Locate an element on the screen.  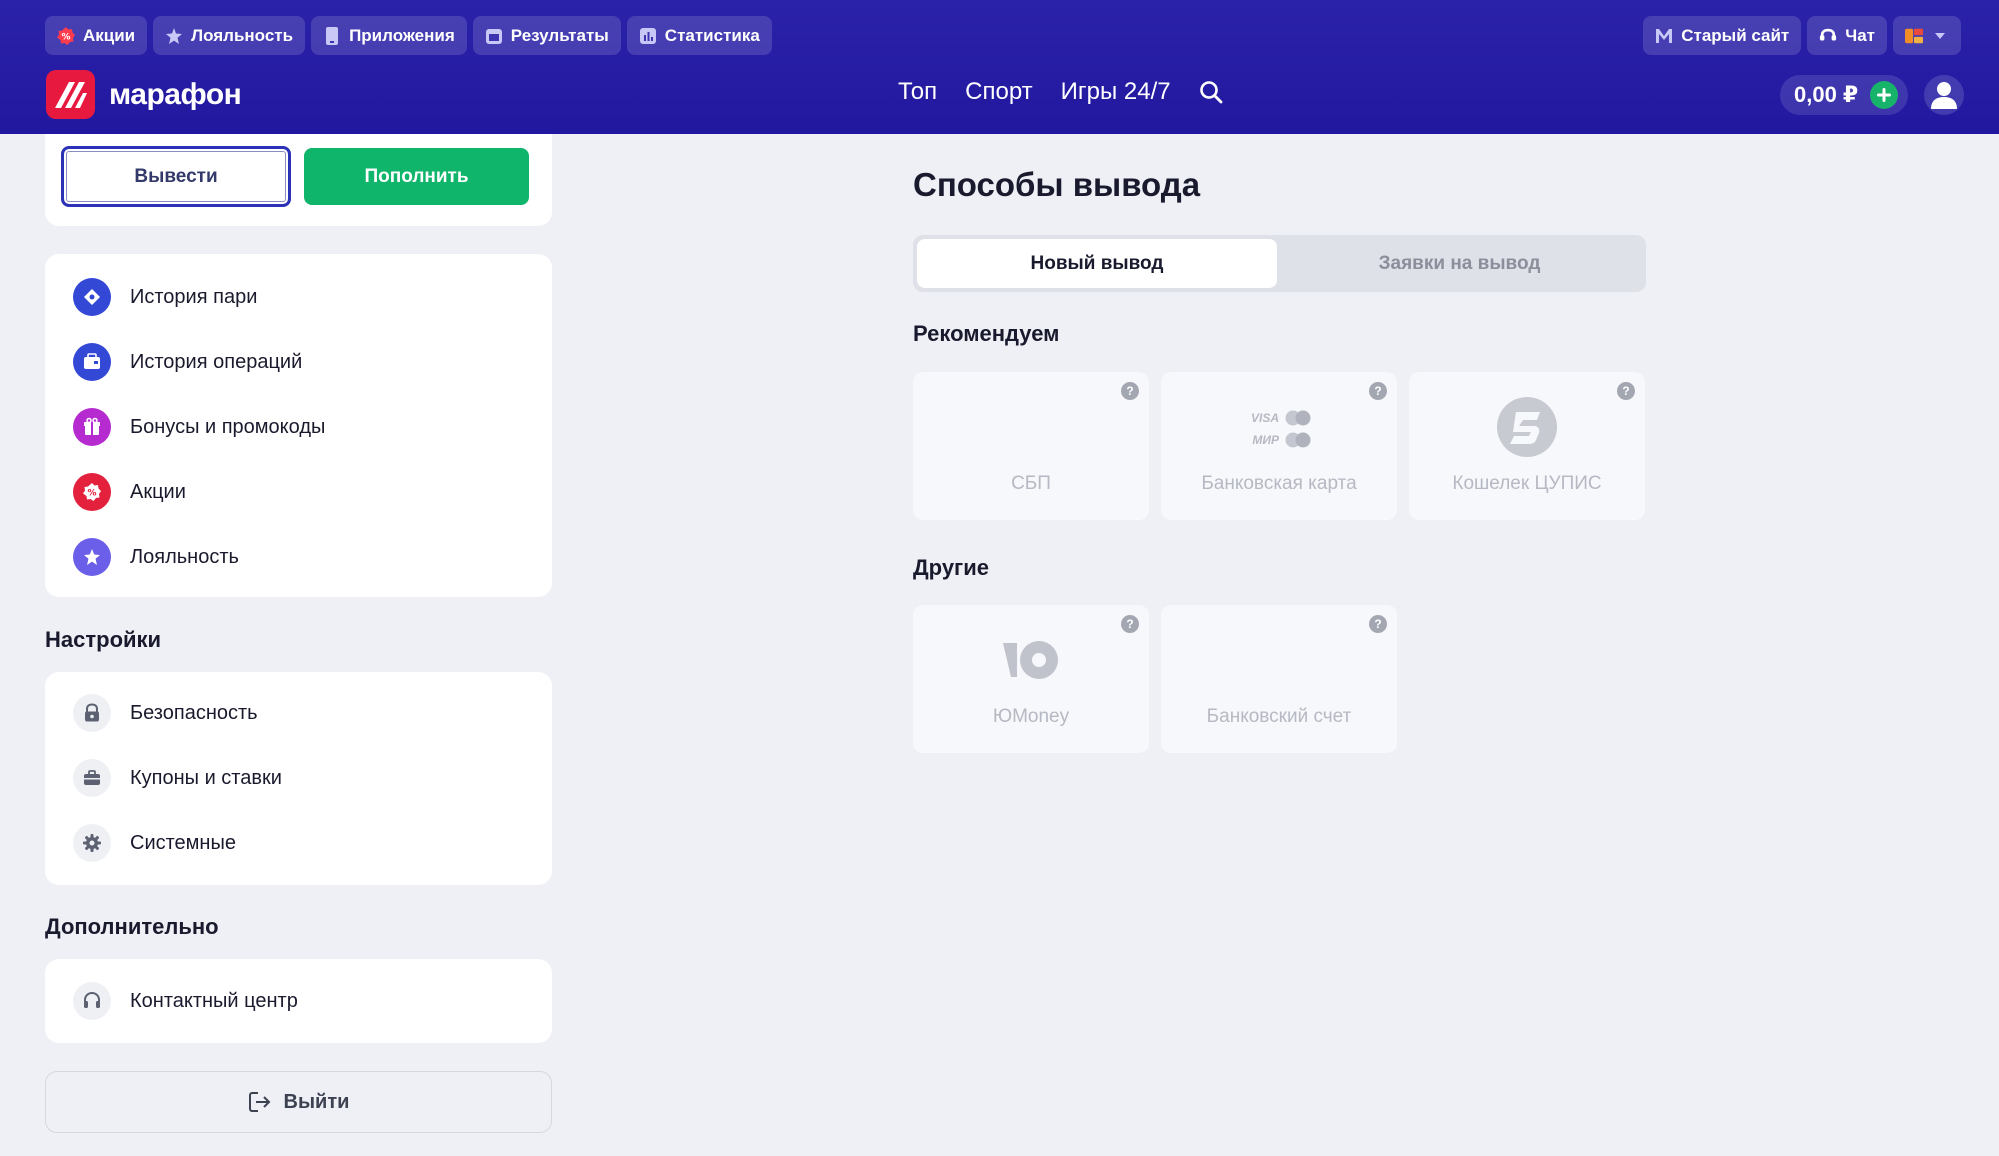
menu-item-label: Системные is located at coordinates (183, 842).